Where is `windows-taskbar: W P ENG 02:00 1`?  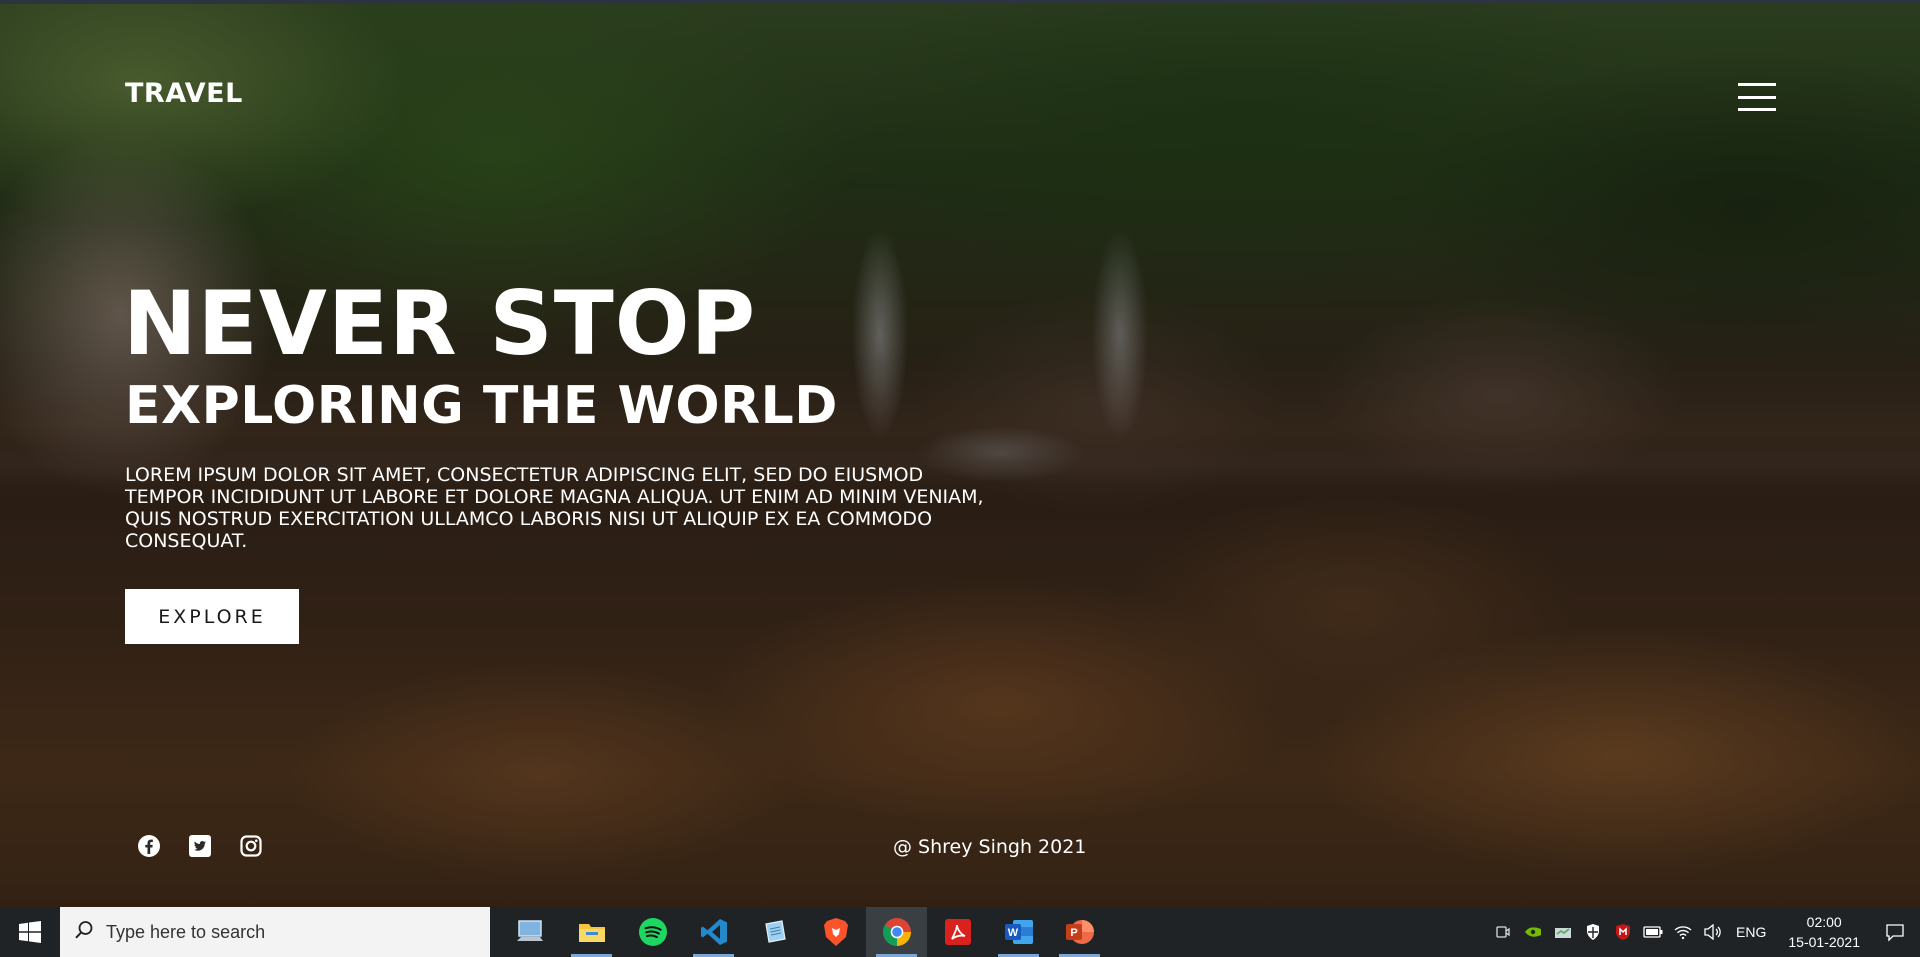 windows-taskbar: W P ENG 02:00 1 is located at coordinates (960, 932).